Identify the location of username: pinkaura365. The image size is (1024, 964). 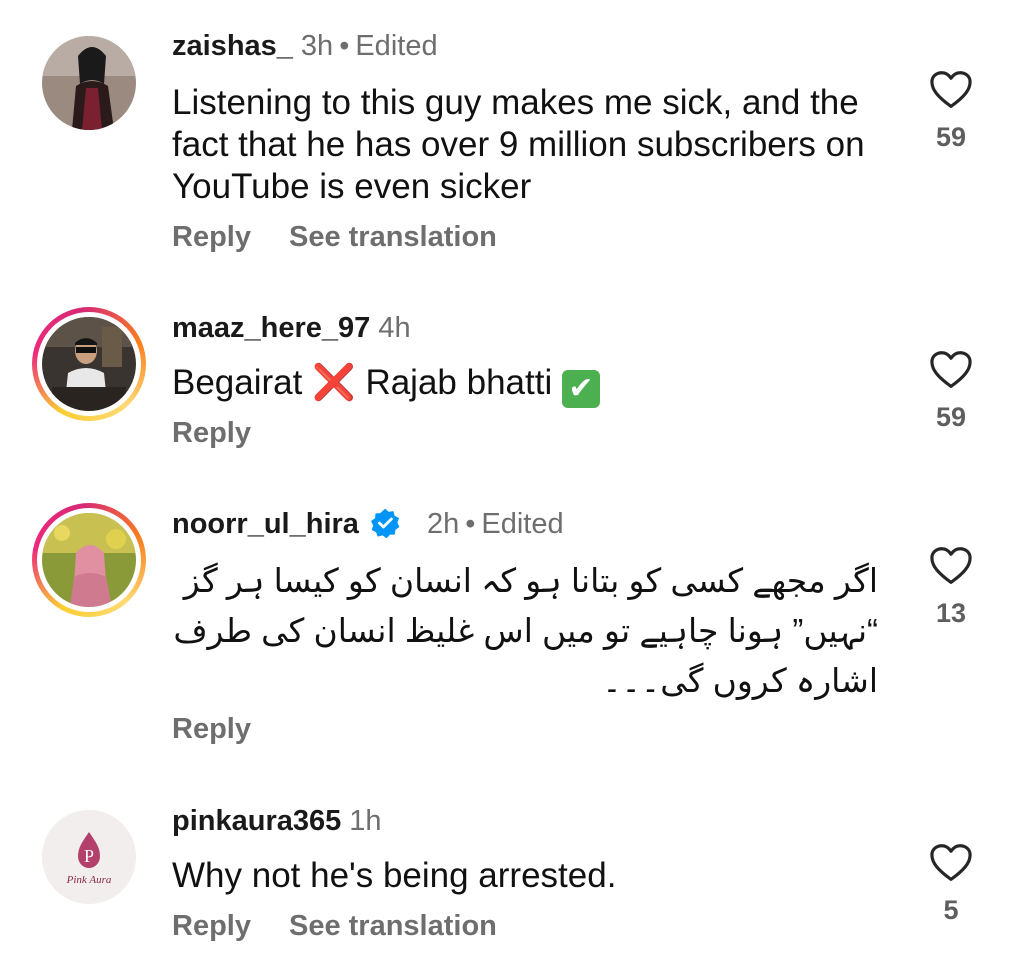
(256, 821).